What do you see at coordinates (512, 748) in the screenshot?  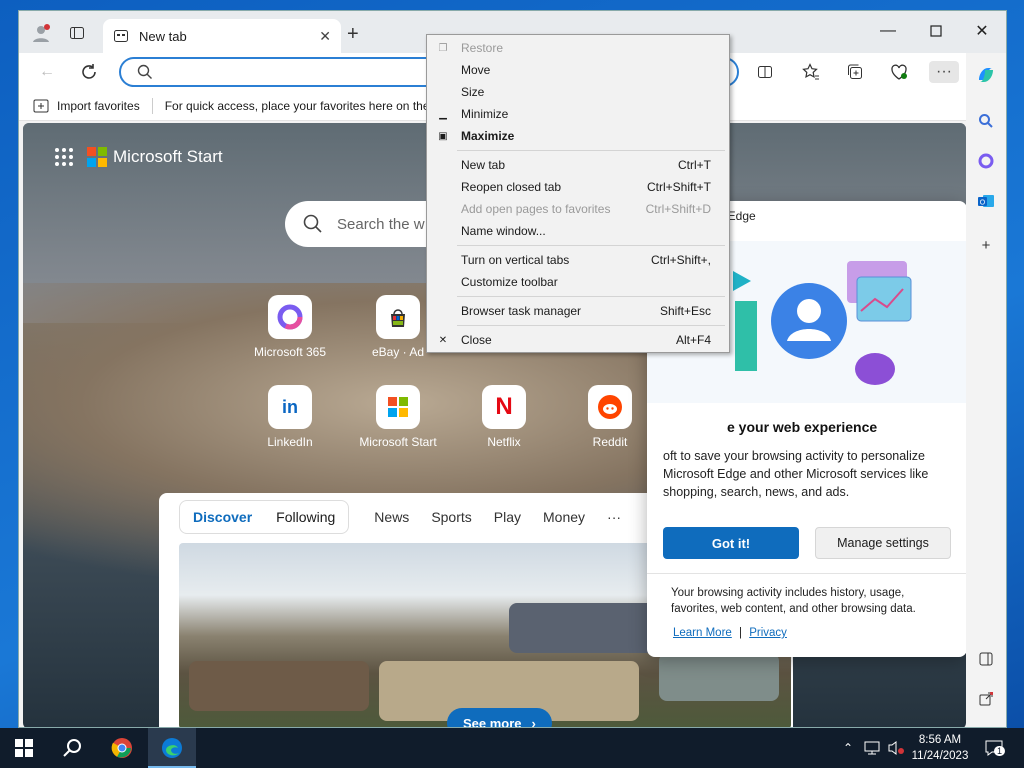 I see `taskbar: ⌃ 8:56 AM 11/24/2023 1` at bounding box center [512, 748].